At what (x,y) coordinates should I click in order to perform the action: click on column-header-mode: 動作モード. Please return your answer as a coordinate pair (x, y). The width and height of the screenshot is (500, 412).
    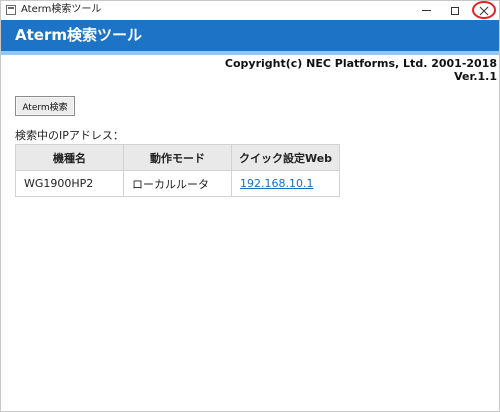
    Looking at the image, I should click on (177, 157).